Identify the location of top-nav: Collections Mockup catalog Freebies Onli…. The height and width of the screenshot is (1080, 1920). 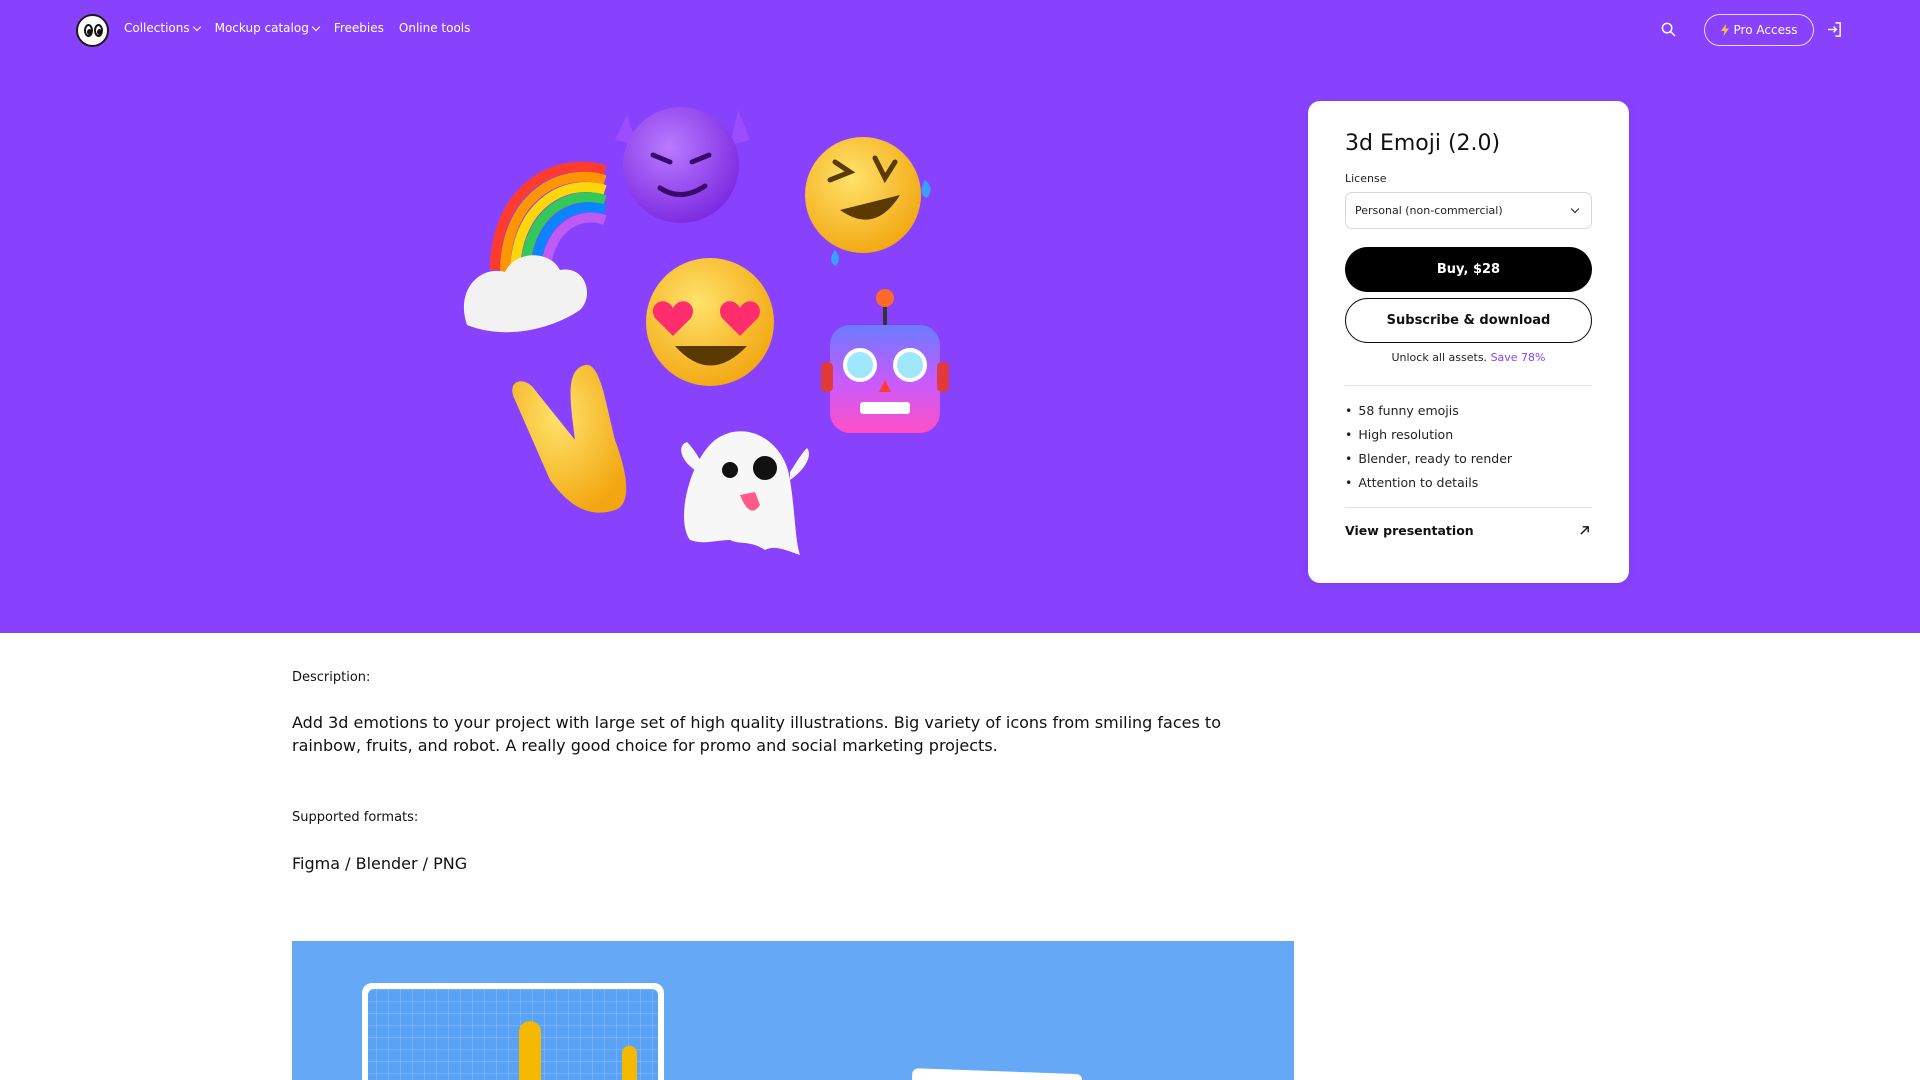
(960, 30).